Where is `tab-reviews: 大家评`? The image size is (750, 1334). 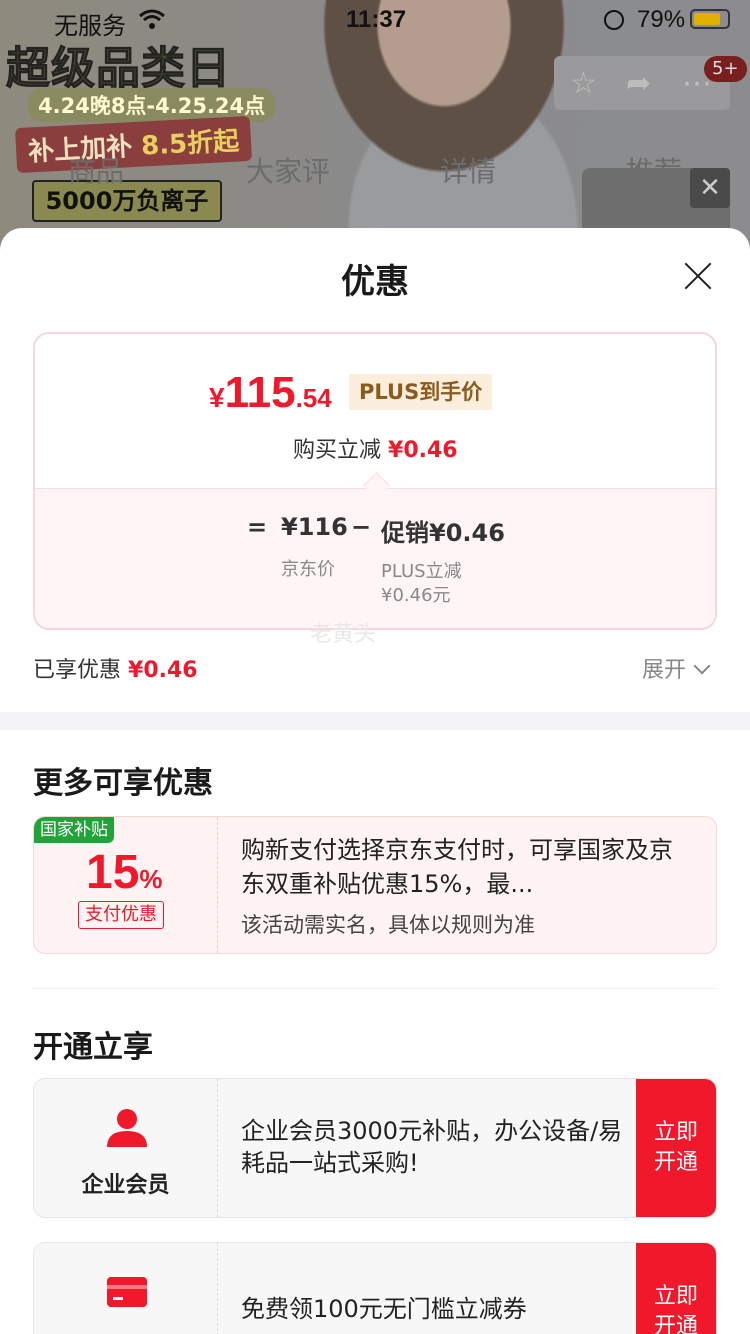 tab-reviews: 大家评 is located at coordinates (288, 170).